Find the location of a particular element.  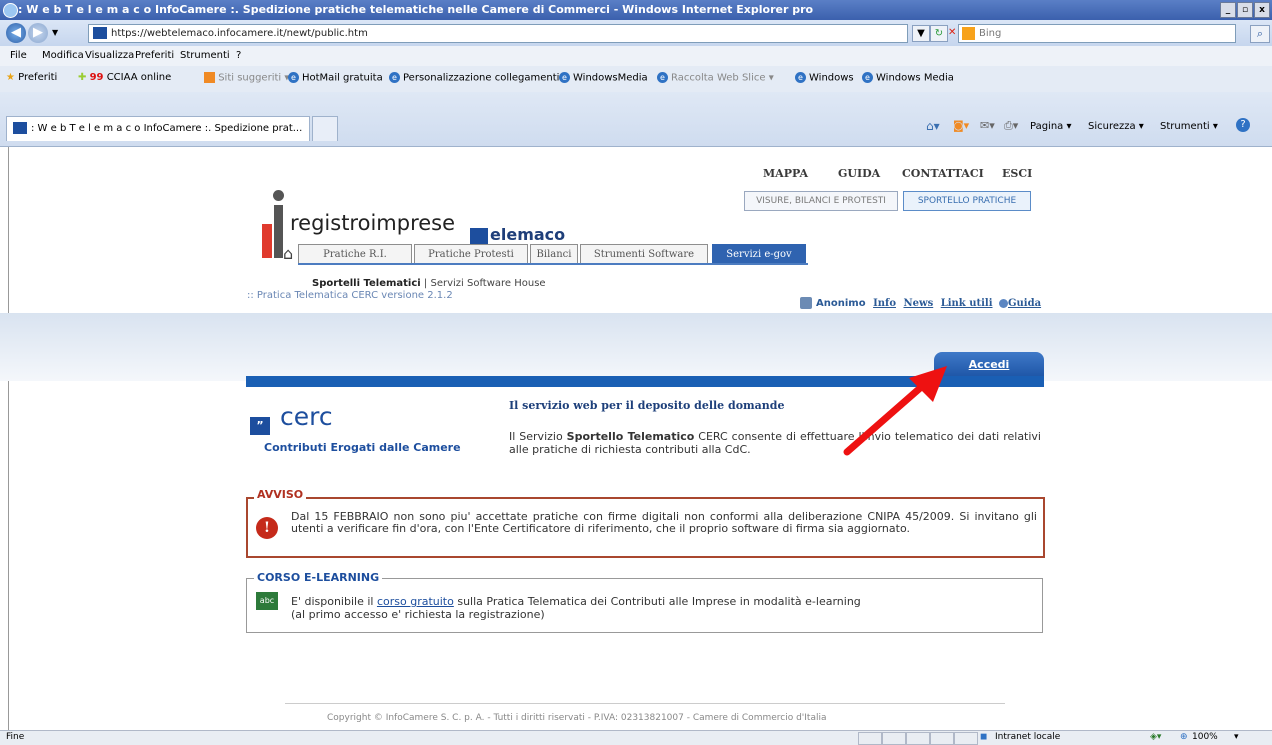

fav-label: Personalizzazione collegamenti is located at coordinates (481, 78).